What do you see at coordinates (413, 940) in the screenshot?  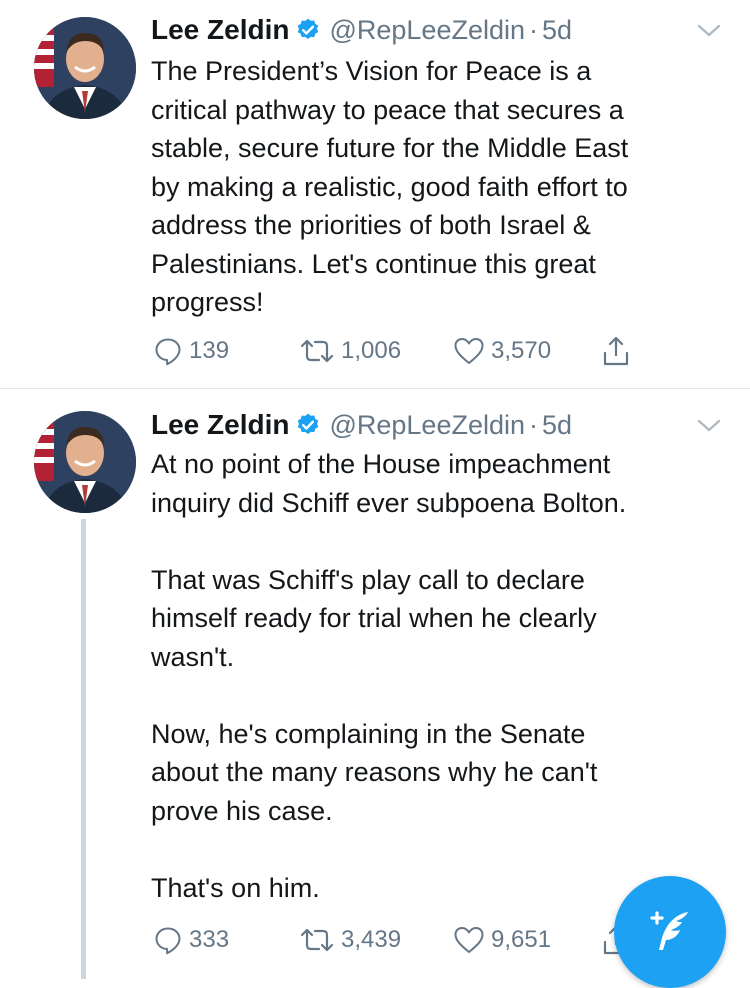 I see `tweet-actions: 333 3,439 9,651` at bounding box center [413, 940].